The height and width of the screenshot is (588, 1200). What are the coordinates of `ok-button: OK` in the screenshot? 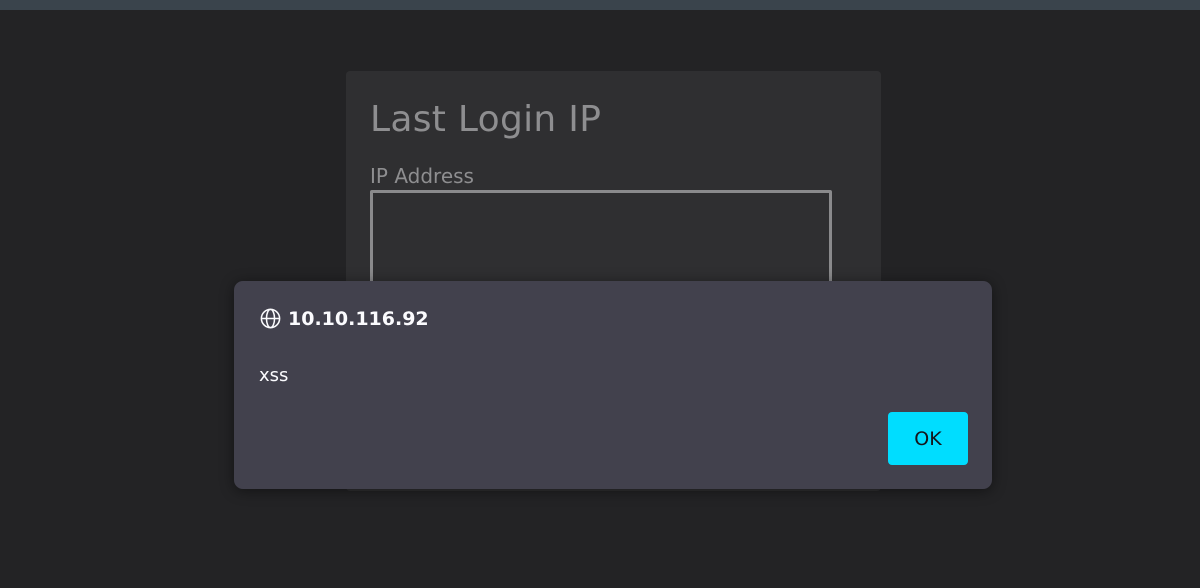 It's located at (928, 438).